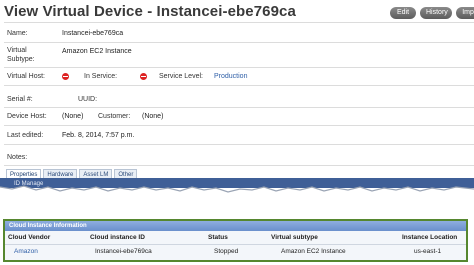 The height and width of the screenshot is (265, 474). Describe the element at coordinates (114, 116) in the screenshot. I see `customer-label: Customer:` at that location.